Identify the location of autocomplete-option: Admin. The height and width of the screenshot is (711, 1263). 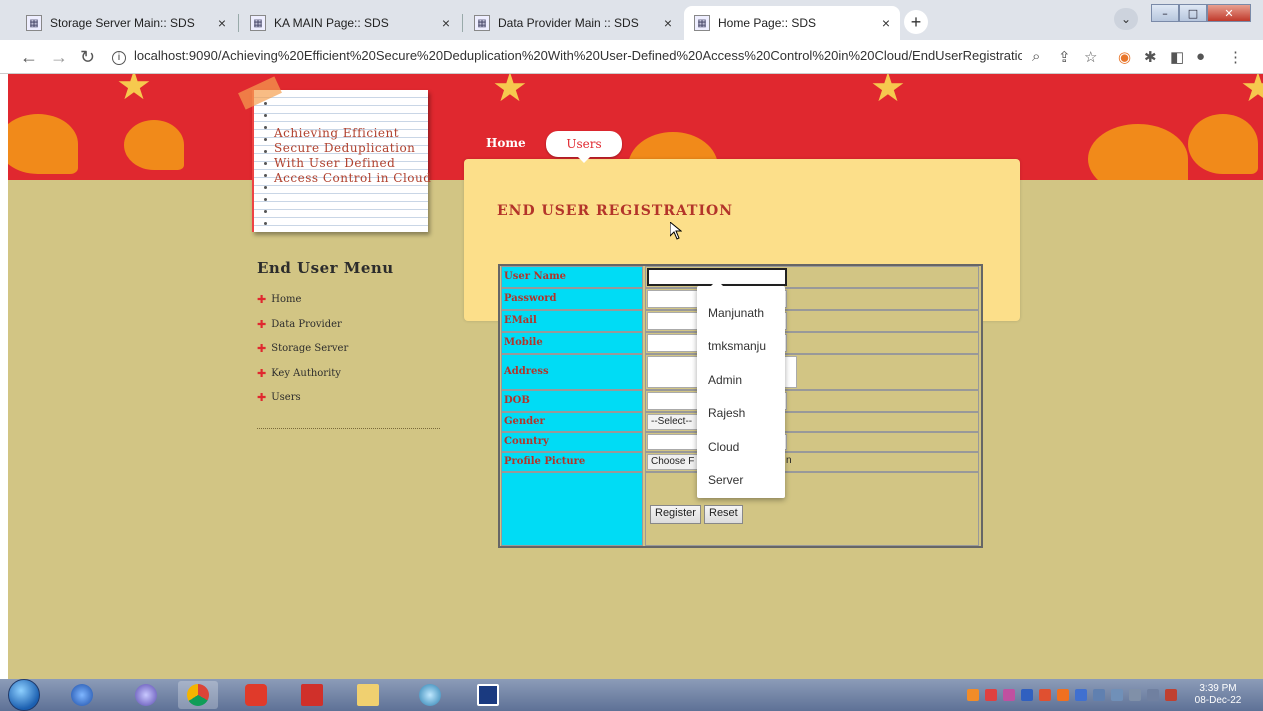
(725, 380).